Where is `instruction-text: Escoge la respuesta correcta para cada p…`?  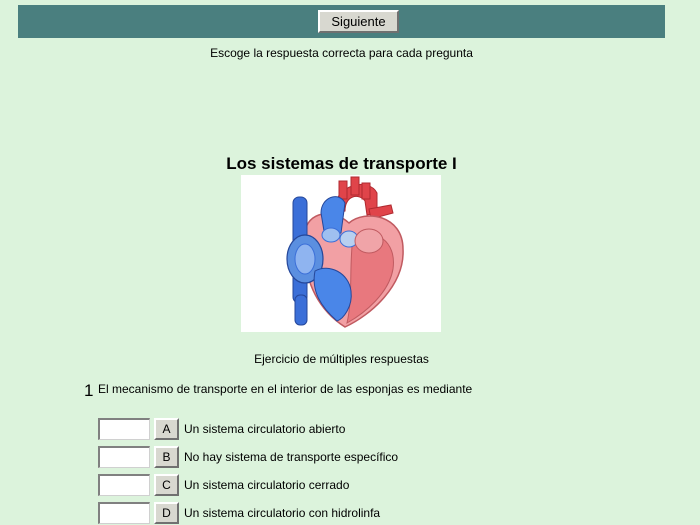 instruction-text: Escoge la respuesta correcta para cada p… is located at coordinates (341, 53).